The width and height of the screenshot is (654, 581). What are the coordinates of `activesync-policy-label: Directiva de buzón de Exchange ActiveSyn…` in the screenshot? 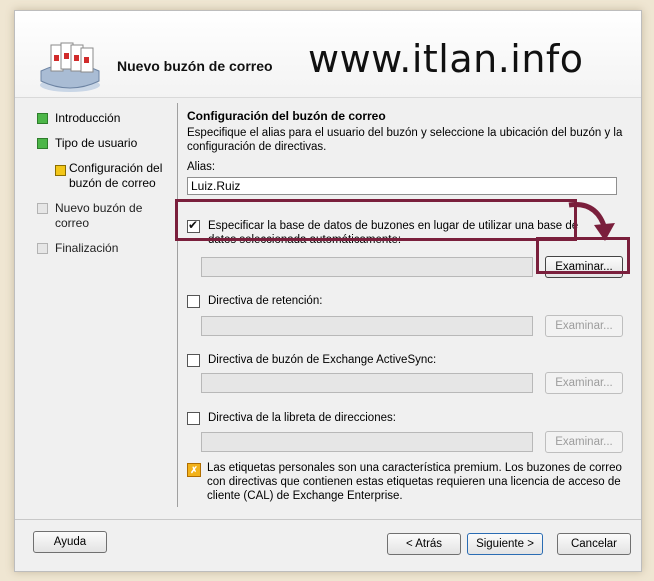 It's located at (322, 360).